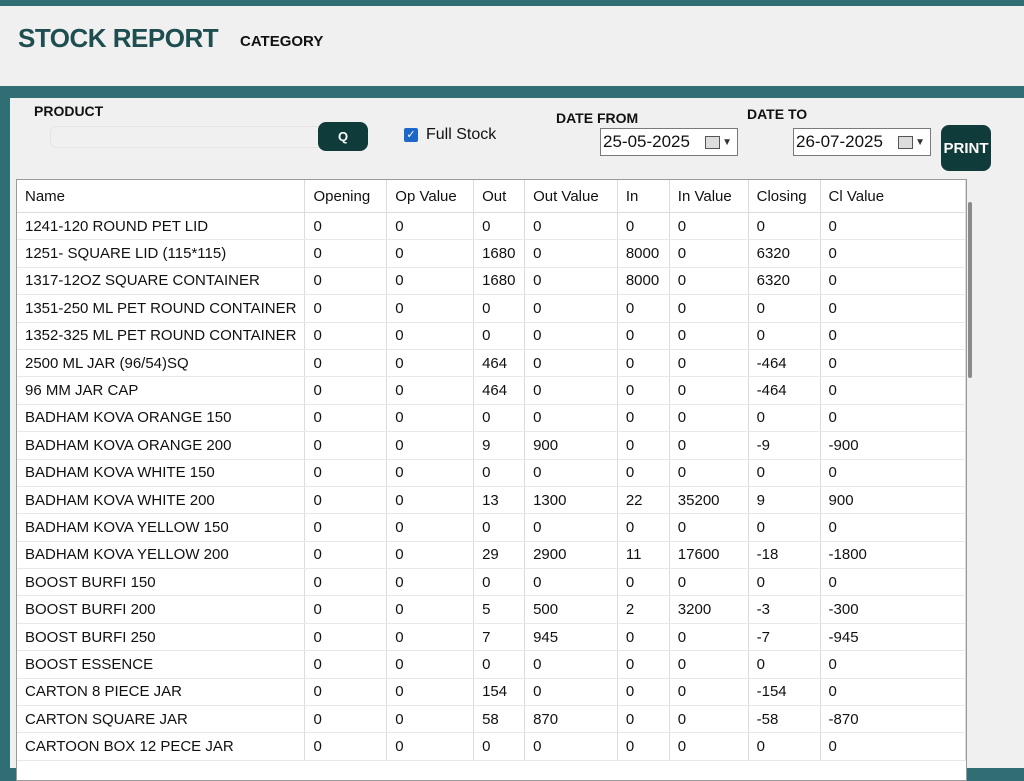  I want to click on table-cell: CARTON 8 PIECE JAR, so click(161, 692).